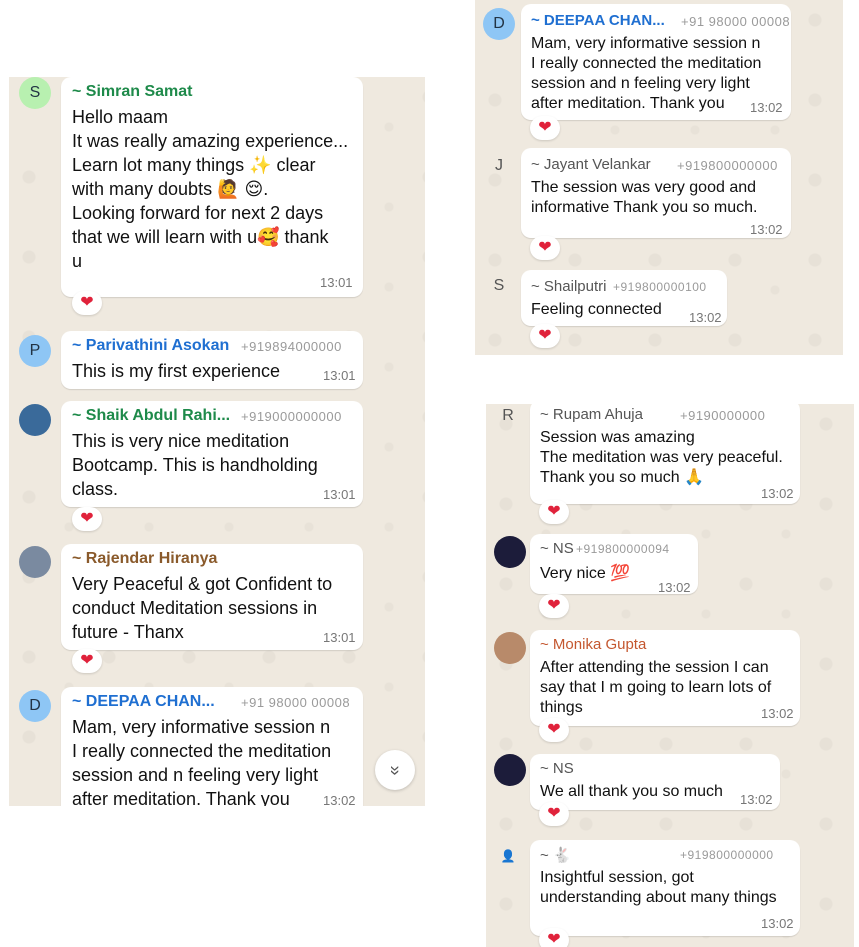 This screenshot has height=947, width=859. What do you see at coordinates (35, 351) in the screenshot?
I see `avatar: P` at bounding box center [35, 351].